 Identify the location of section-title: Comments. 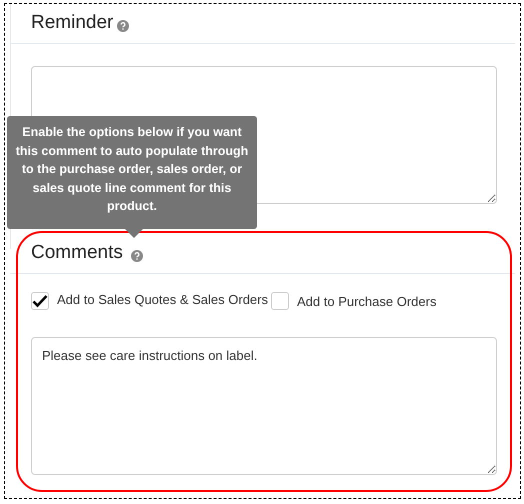
(77, 253).